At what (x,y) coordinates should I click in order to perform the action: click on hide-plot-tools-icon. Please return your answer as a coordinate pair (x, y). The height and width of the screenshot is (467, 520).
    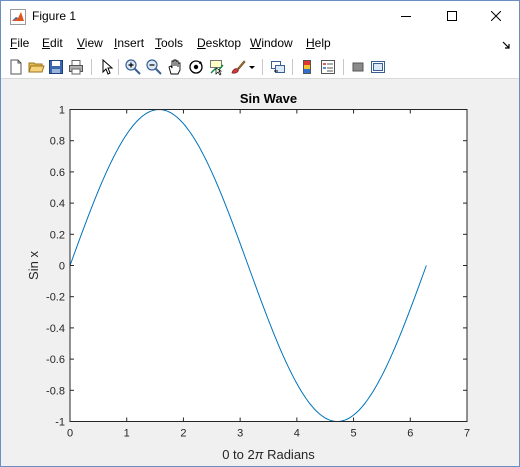
    Looking at the image, I should click on (358, 67).